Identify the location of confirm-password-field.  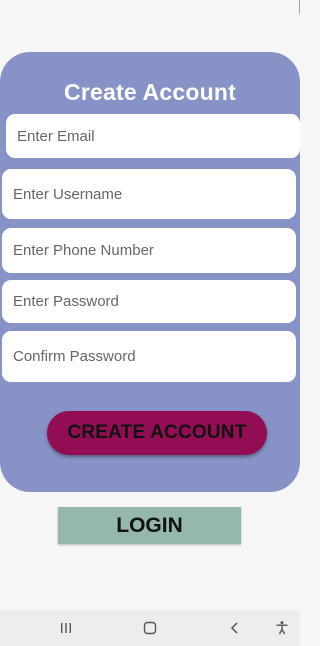
(149, 356).